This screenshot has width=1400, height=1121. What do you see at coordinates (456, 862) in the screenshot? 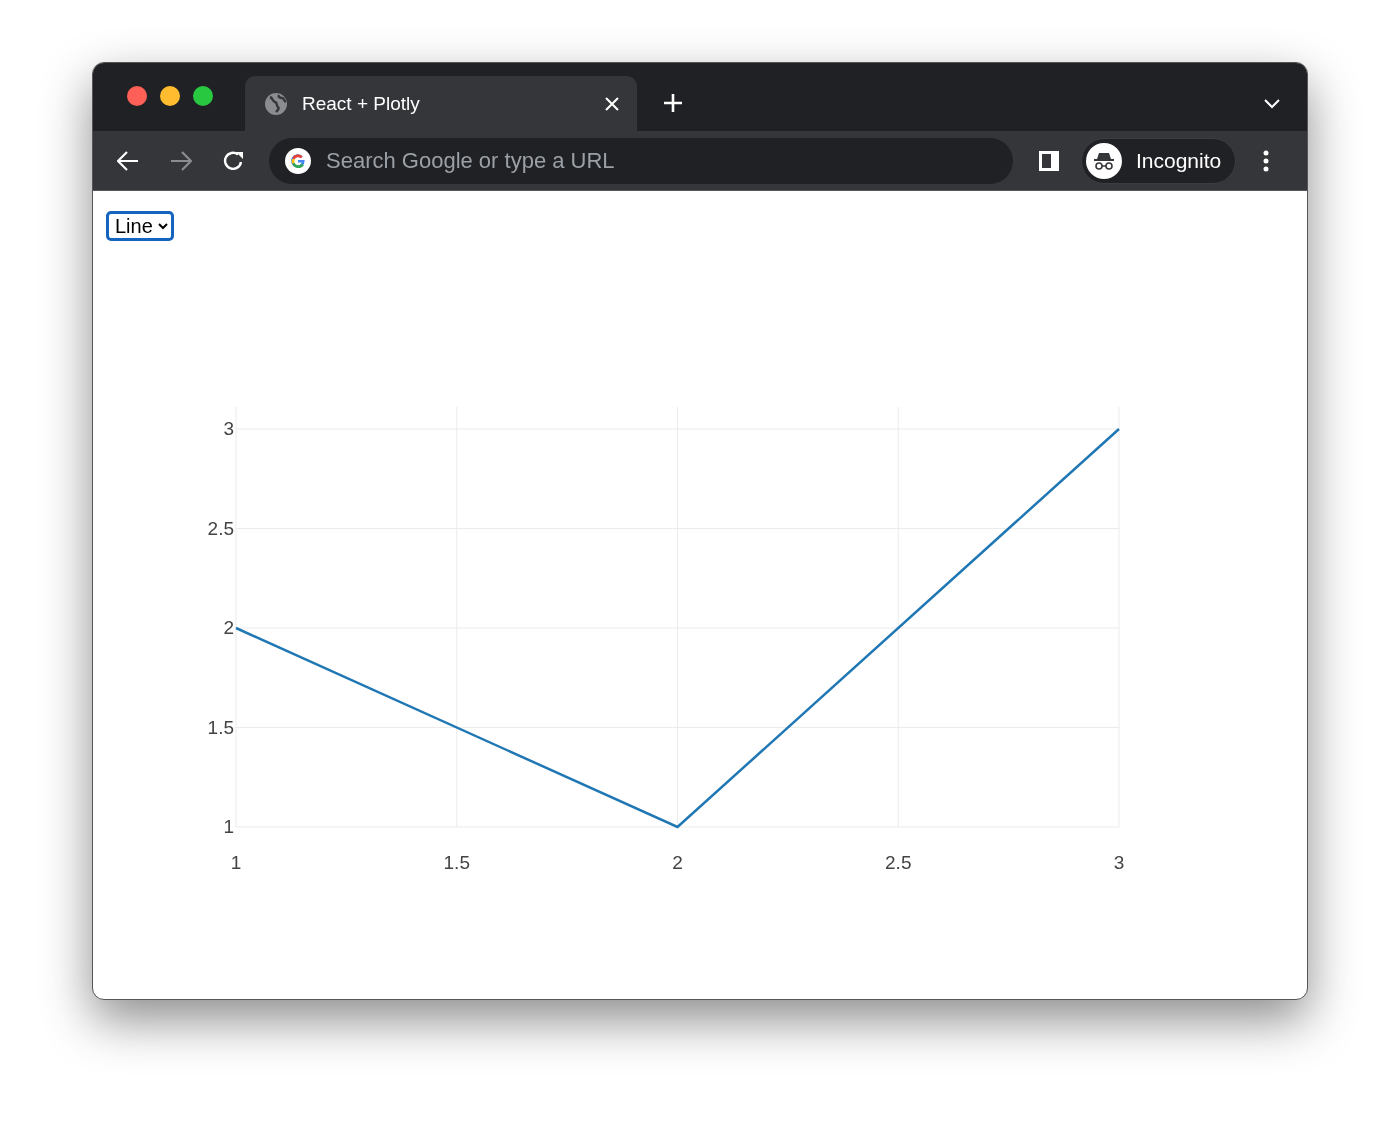
I see `x-tick-label: 1.5` at bounding box center [456, 862].